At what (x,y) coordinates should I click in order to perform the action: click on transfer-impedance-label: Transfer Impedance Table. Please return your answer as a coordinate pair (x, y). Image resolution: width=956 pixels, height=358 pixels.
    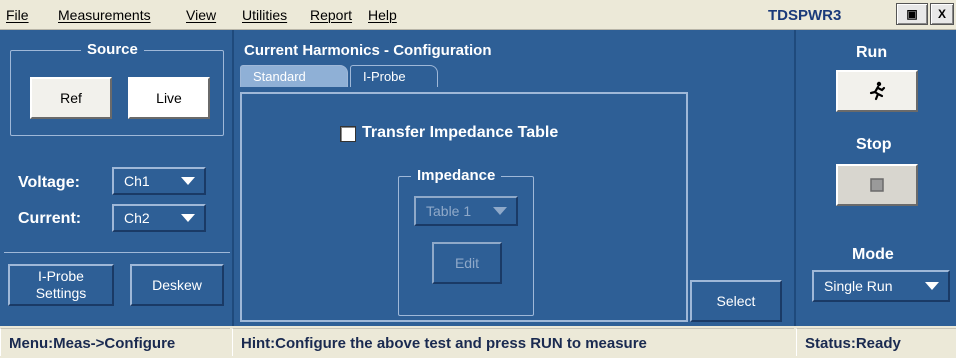
    Looking at the image, I should click on (460, 132).